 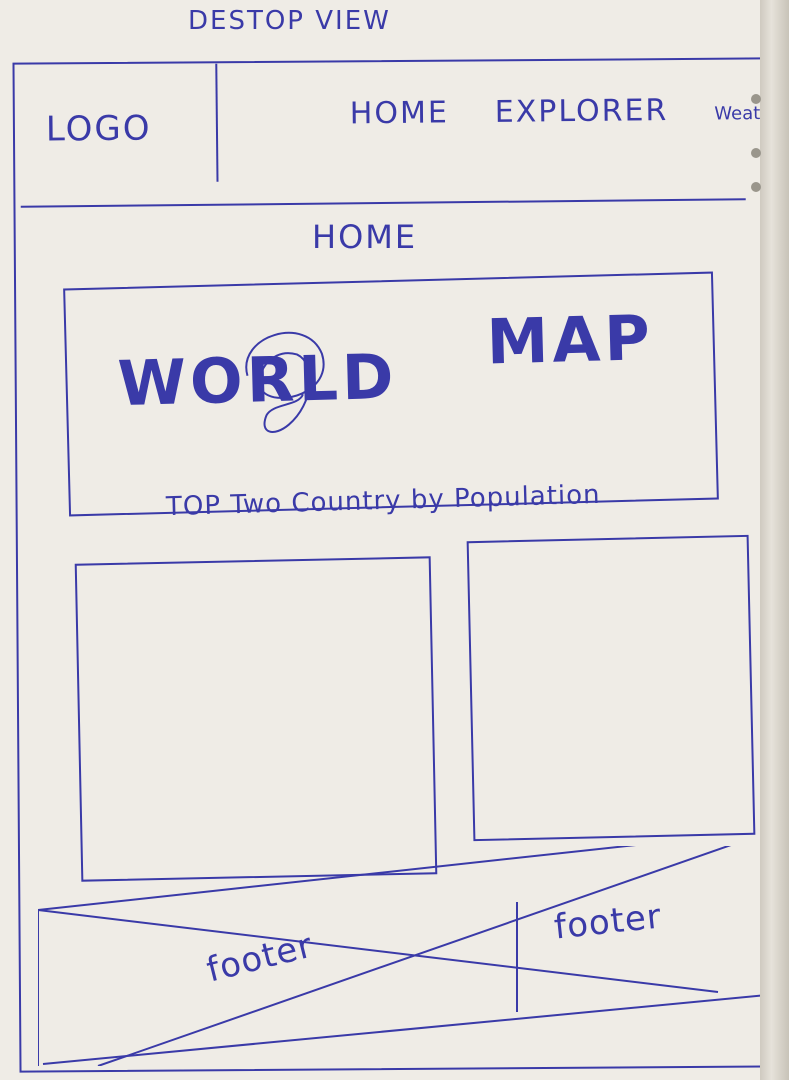 What do you see at coordinates (289, 21) in the screenshot?
I see `view-title: DESTOP VIEW` at bounding box center [289, 21].